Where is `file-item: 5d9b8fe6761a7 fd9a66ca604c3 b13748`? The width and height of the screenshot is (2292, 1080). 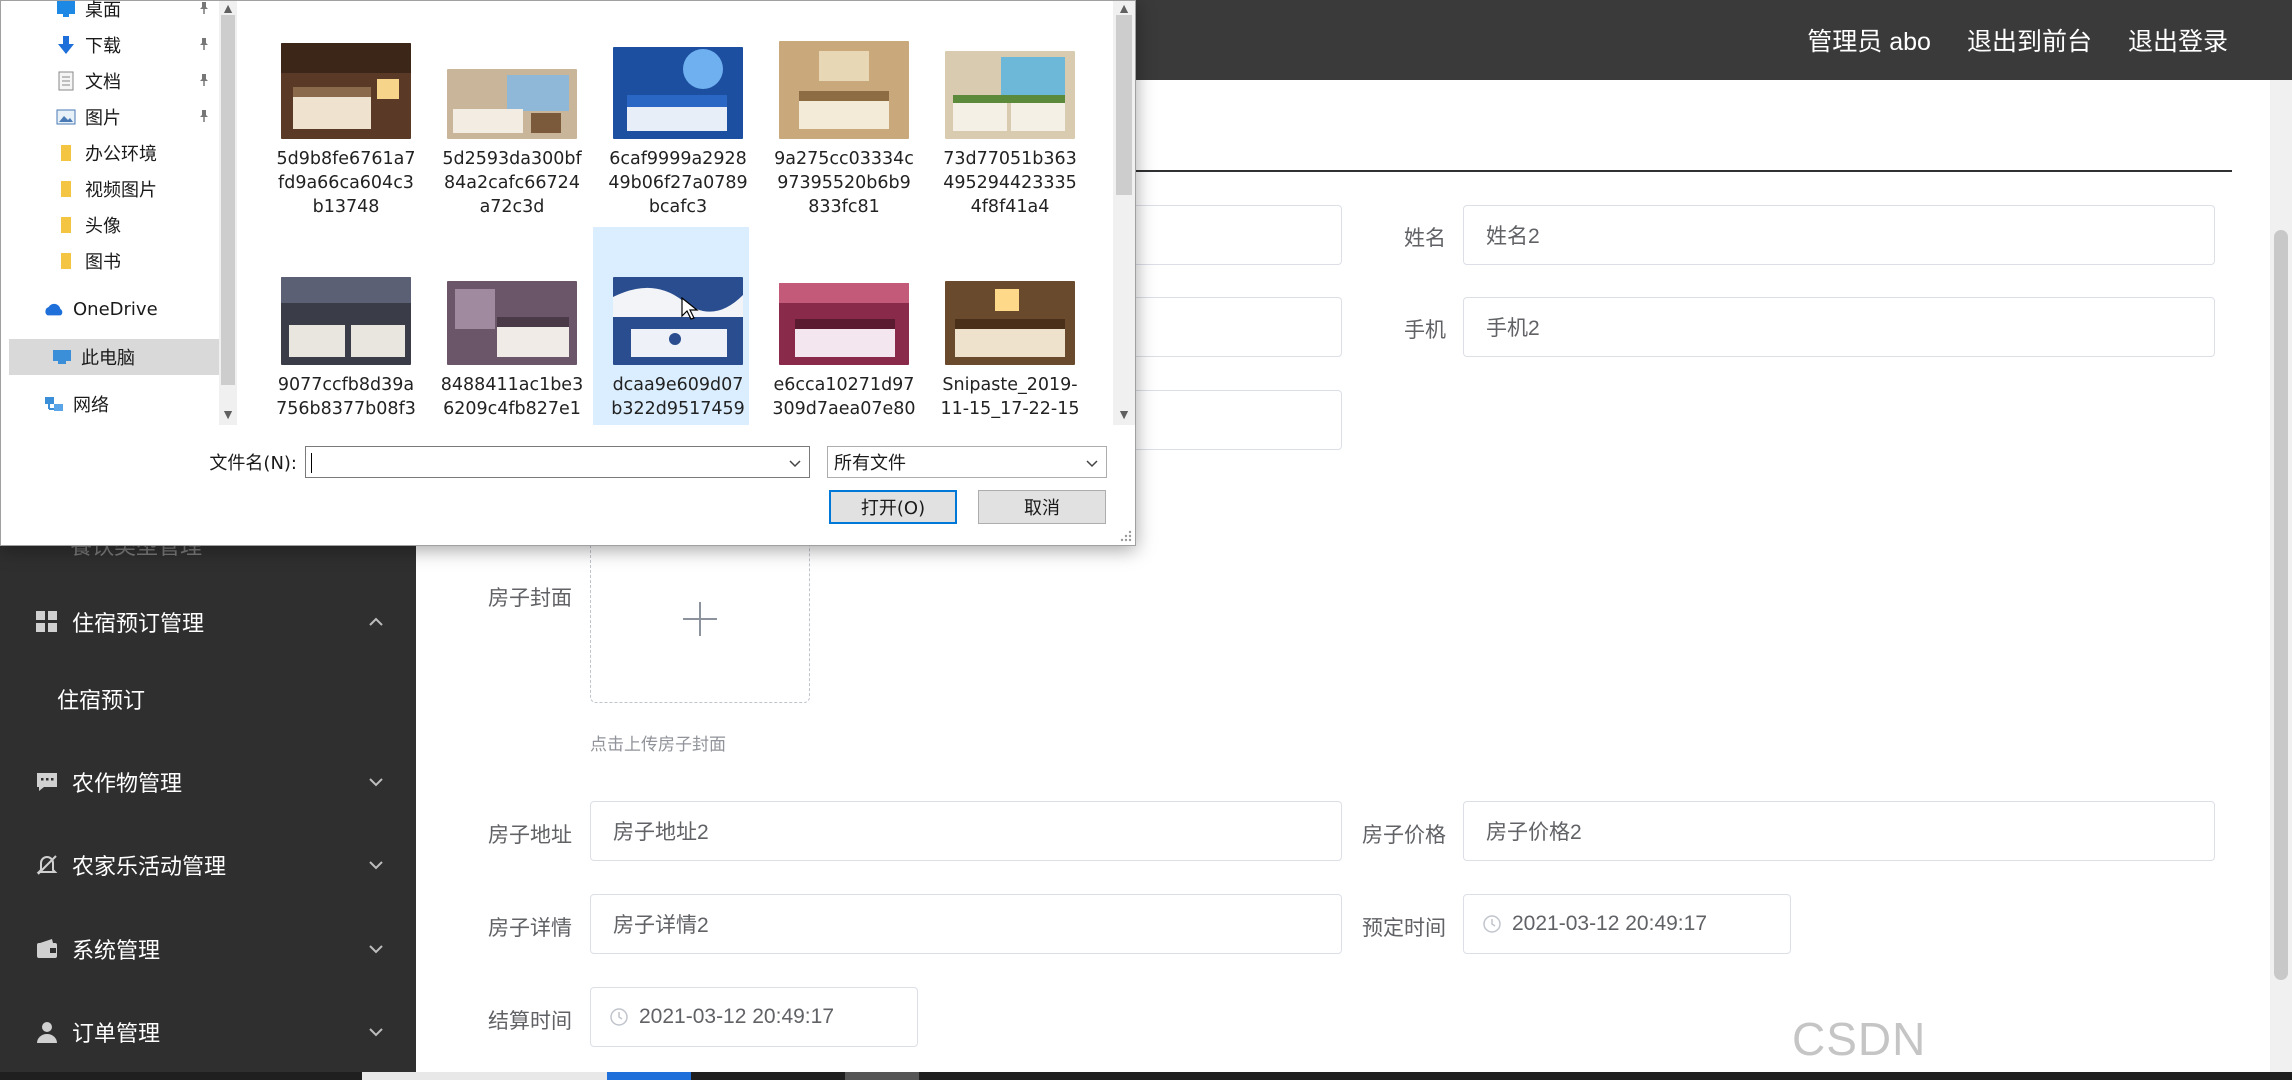
file-item: 5d9b8fe6761a7 fd9a66ca604c3 b13748 is located at coordinates (339, 123).